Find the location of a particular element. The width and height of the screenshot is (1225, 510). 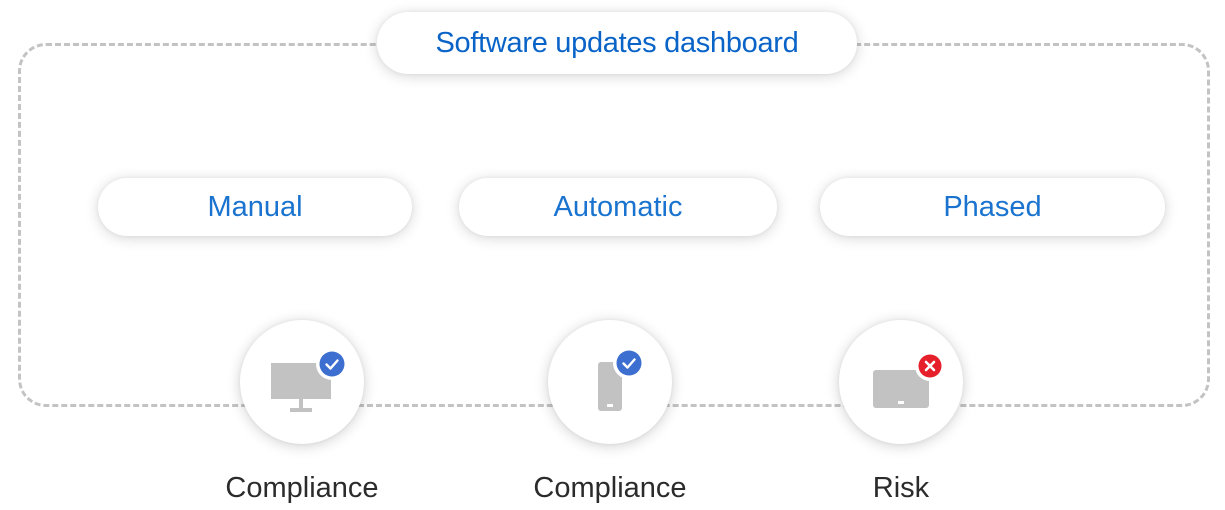

error-badge-icon is located at coordinates (930, 366).